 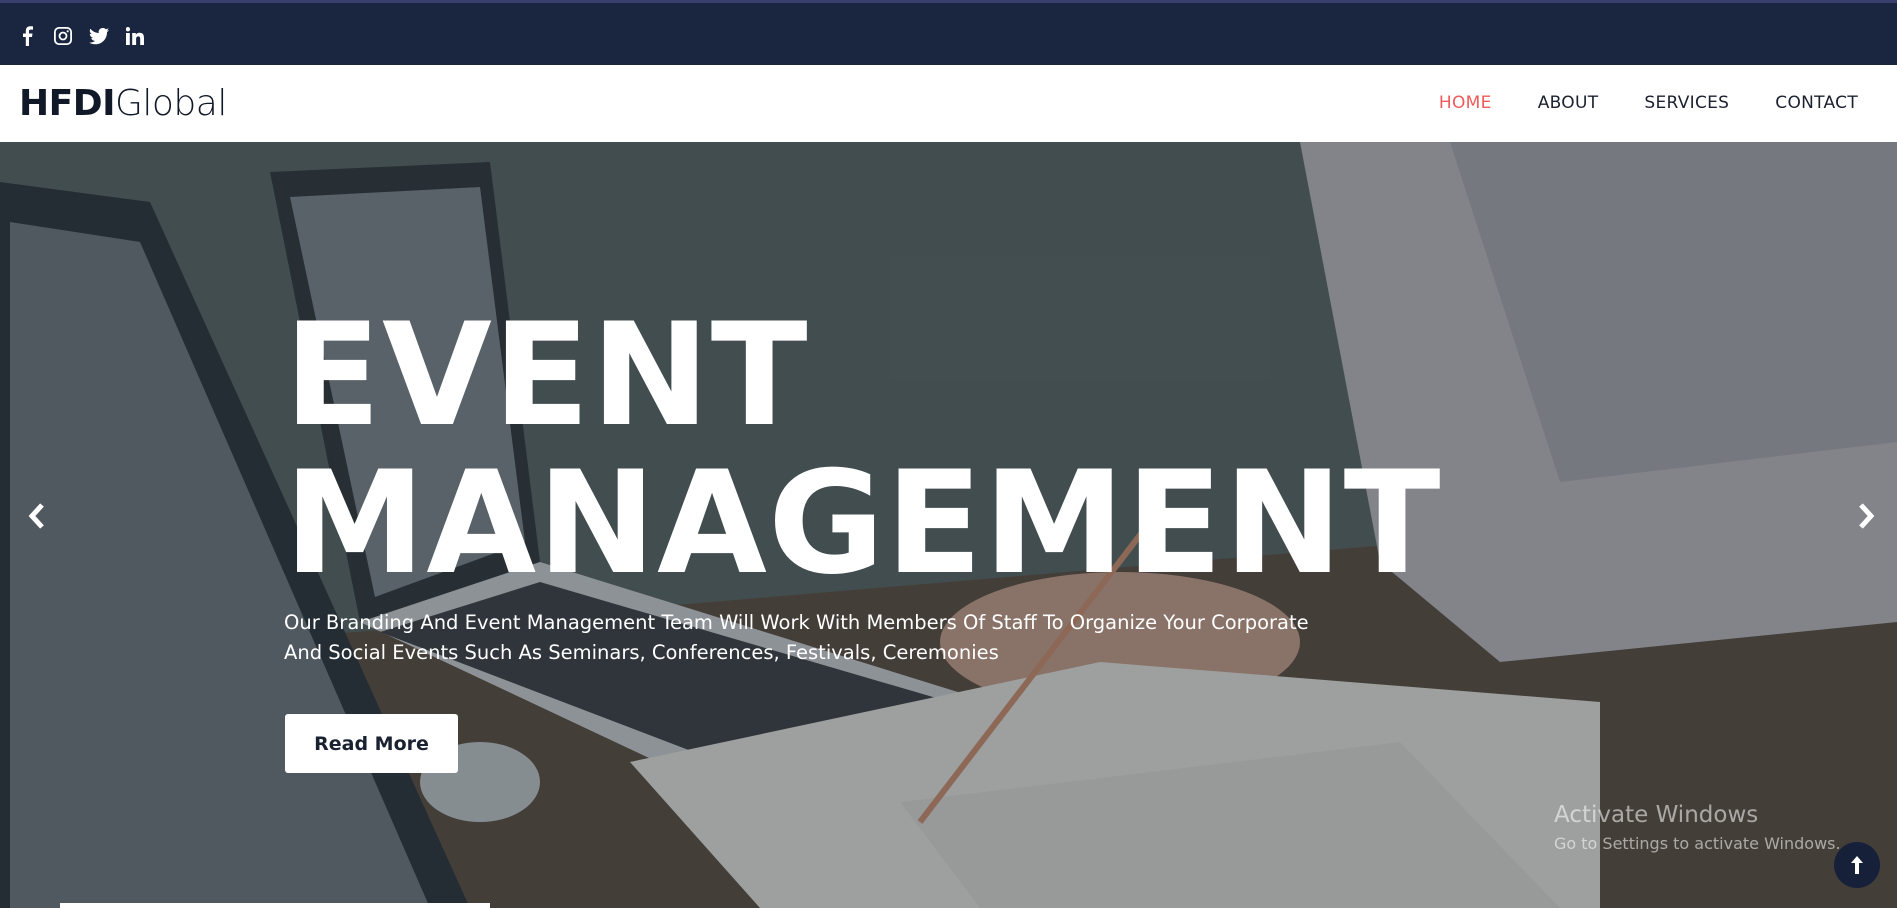 I want to click on facebook-icon, so click(x=27, y=36).